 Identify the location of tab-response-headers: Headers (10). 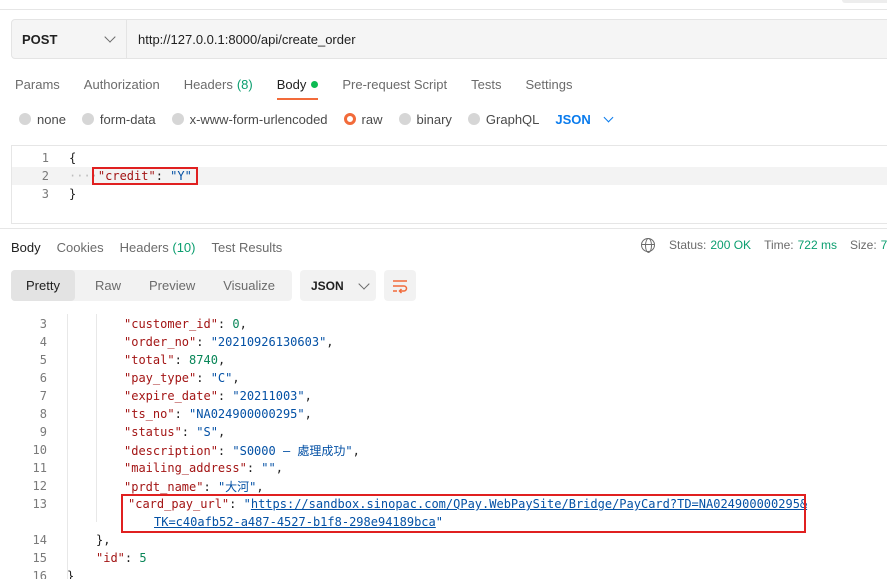
(158, 247).